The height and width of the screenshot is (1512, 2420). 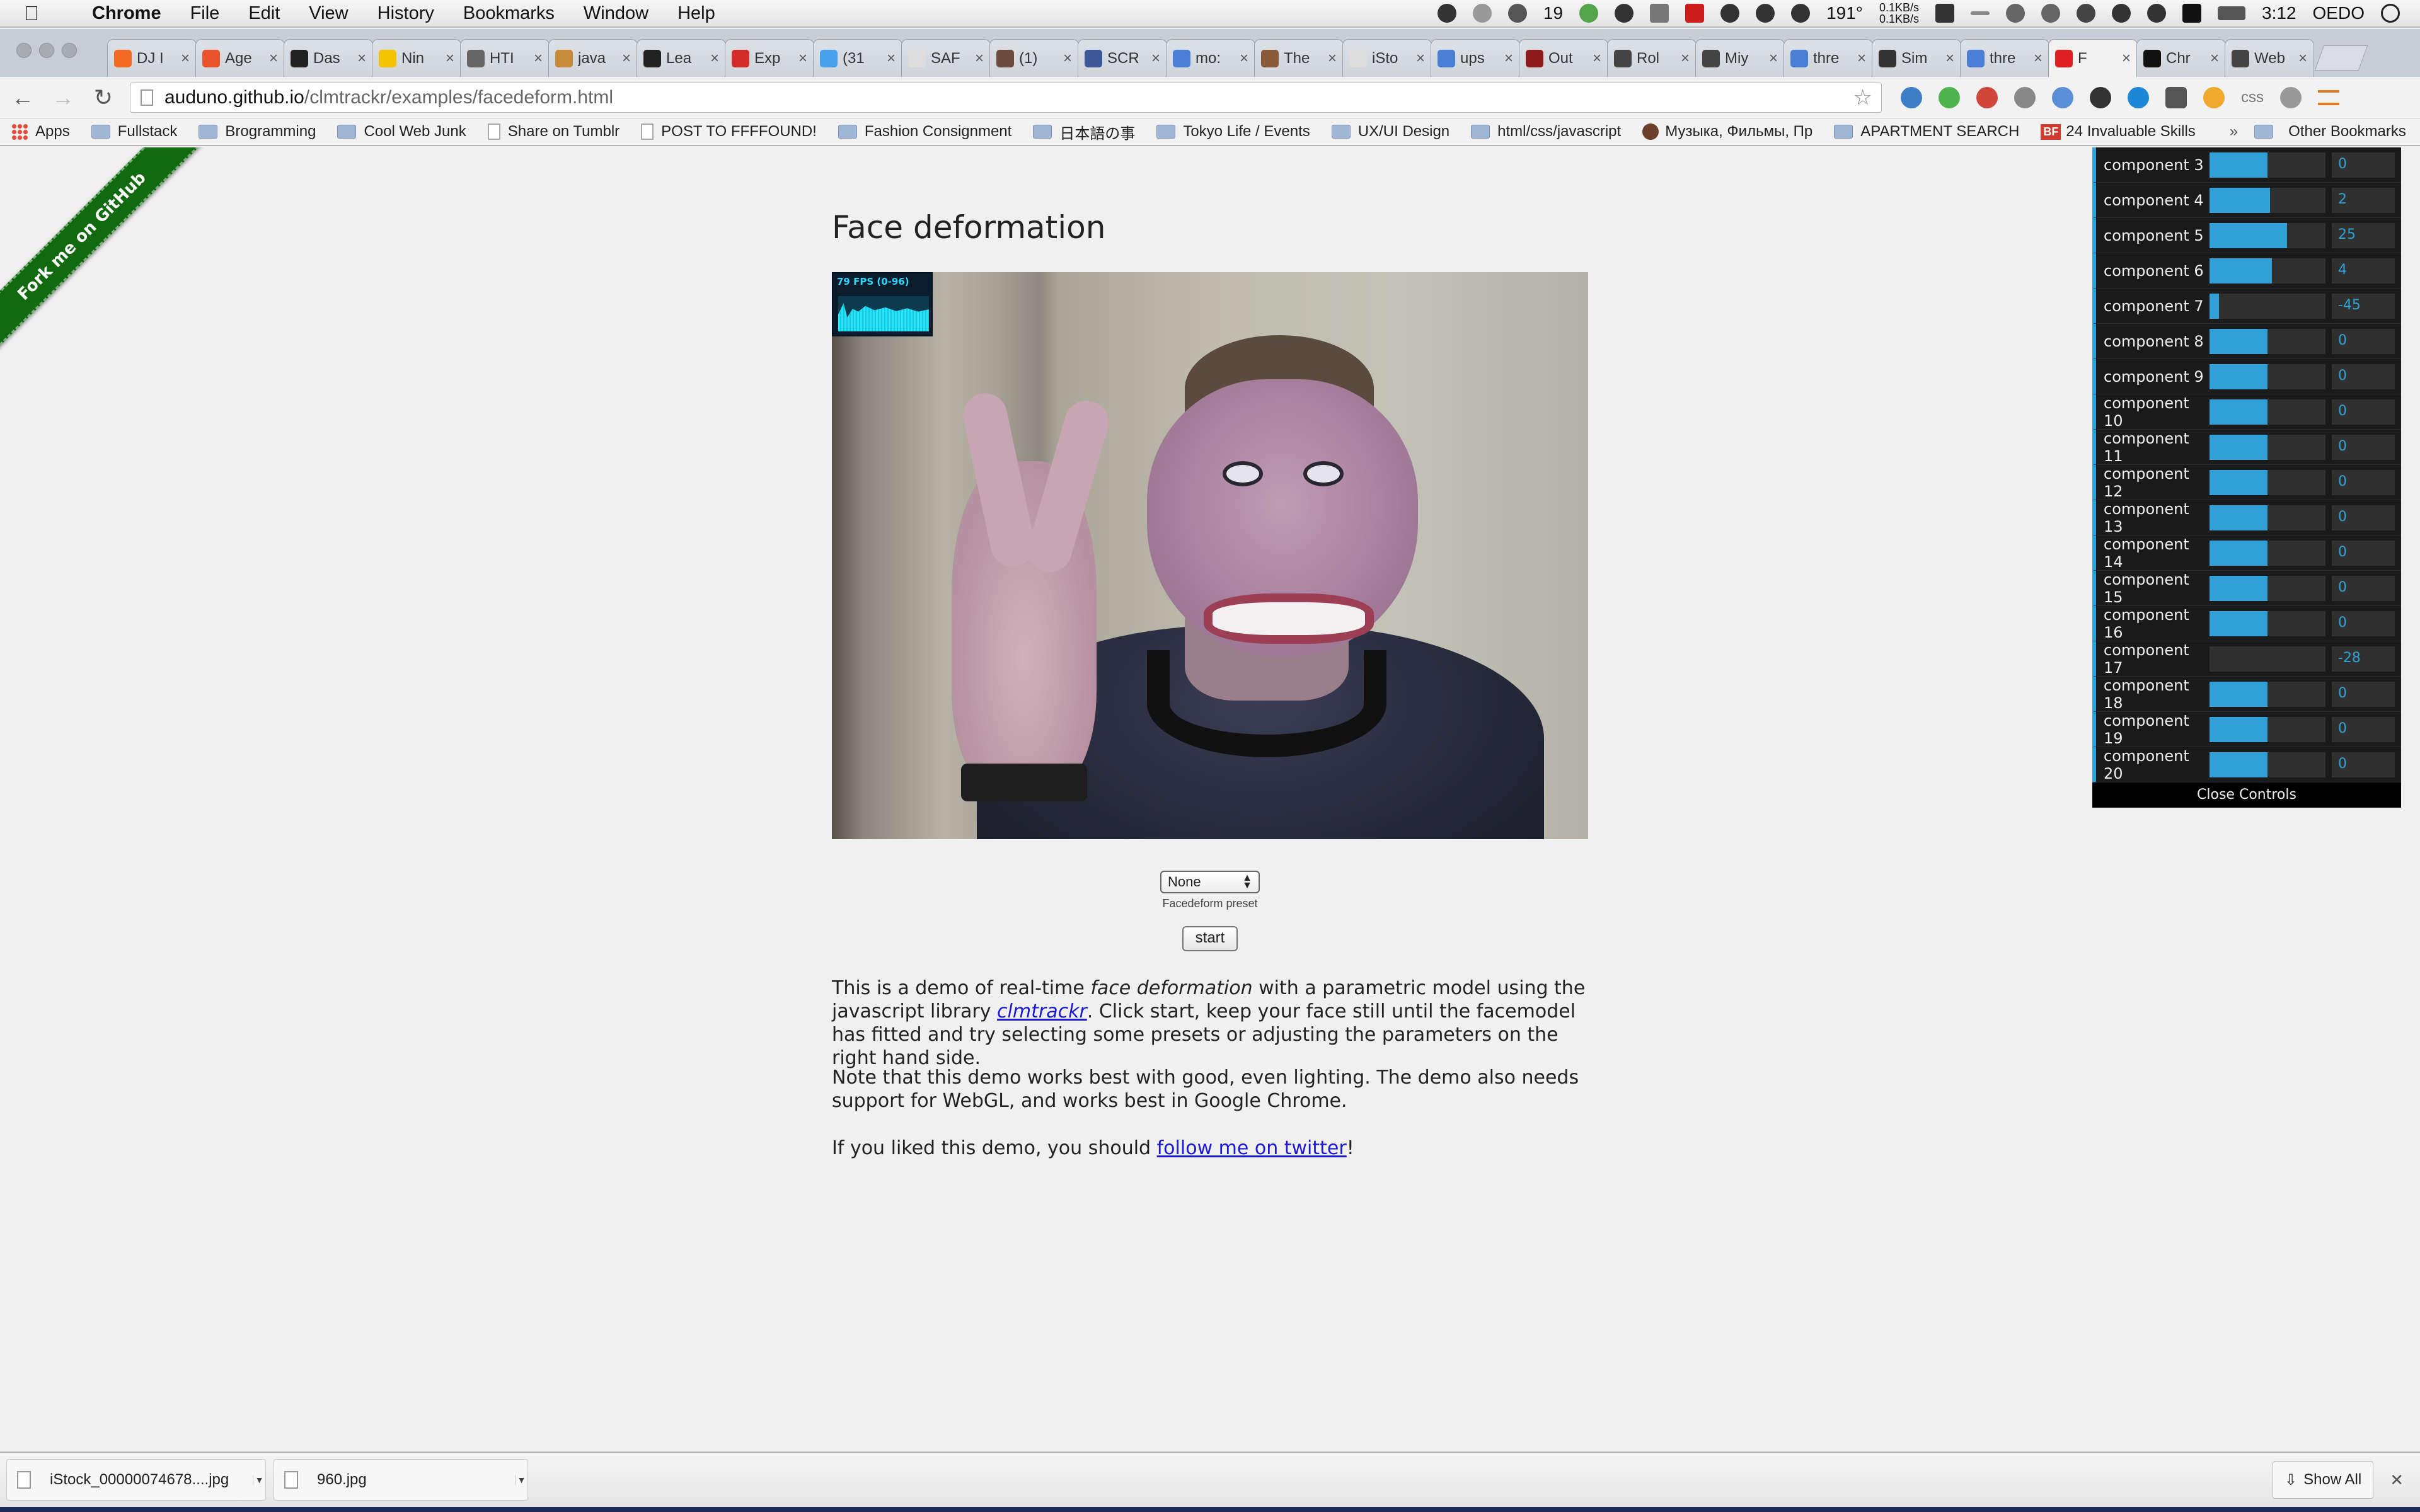 What do you see at coordinates (134, 131) in the screenshot?
I see `bookmark-item: Fullstack` at bounding box center [134, 131].